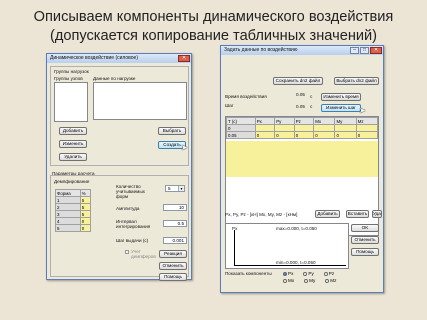 The width and height of the screenshot is (427, 320). I want to click on step-label: Шаг выдачи (с), so click(132, 240).